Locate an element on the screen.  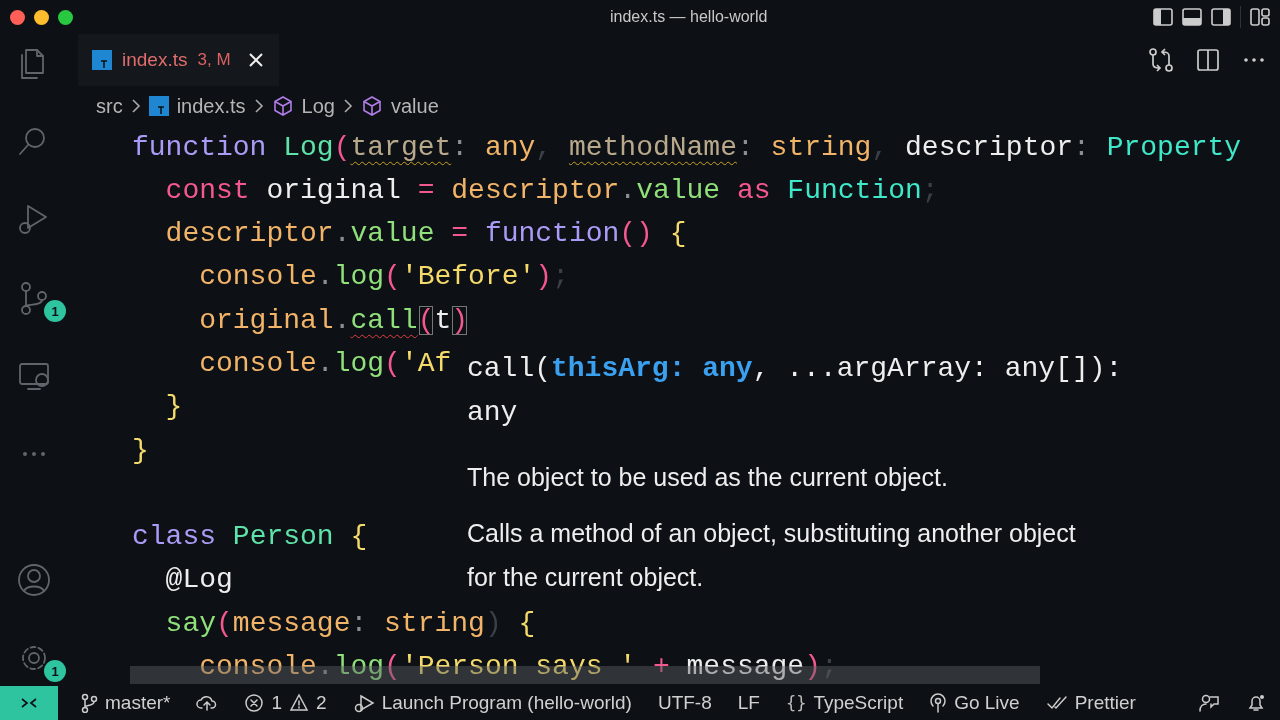
problems-button: 1 2 is located at coordinates (285, 703).